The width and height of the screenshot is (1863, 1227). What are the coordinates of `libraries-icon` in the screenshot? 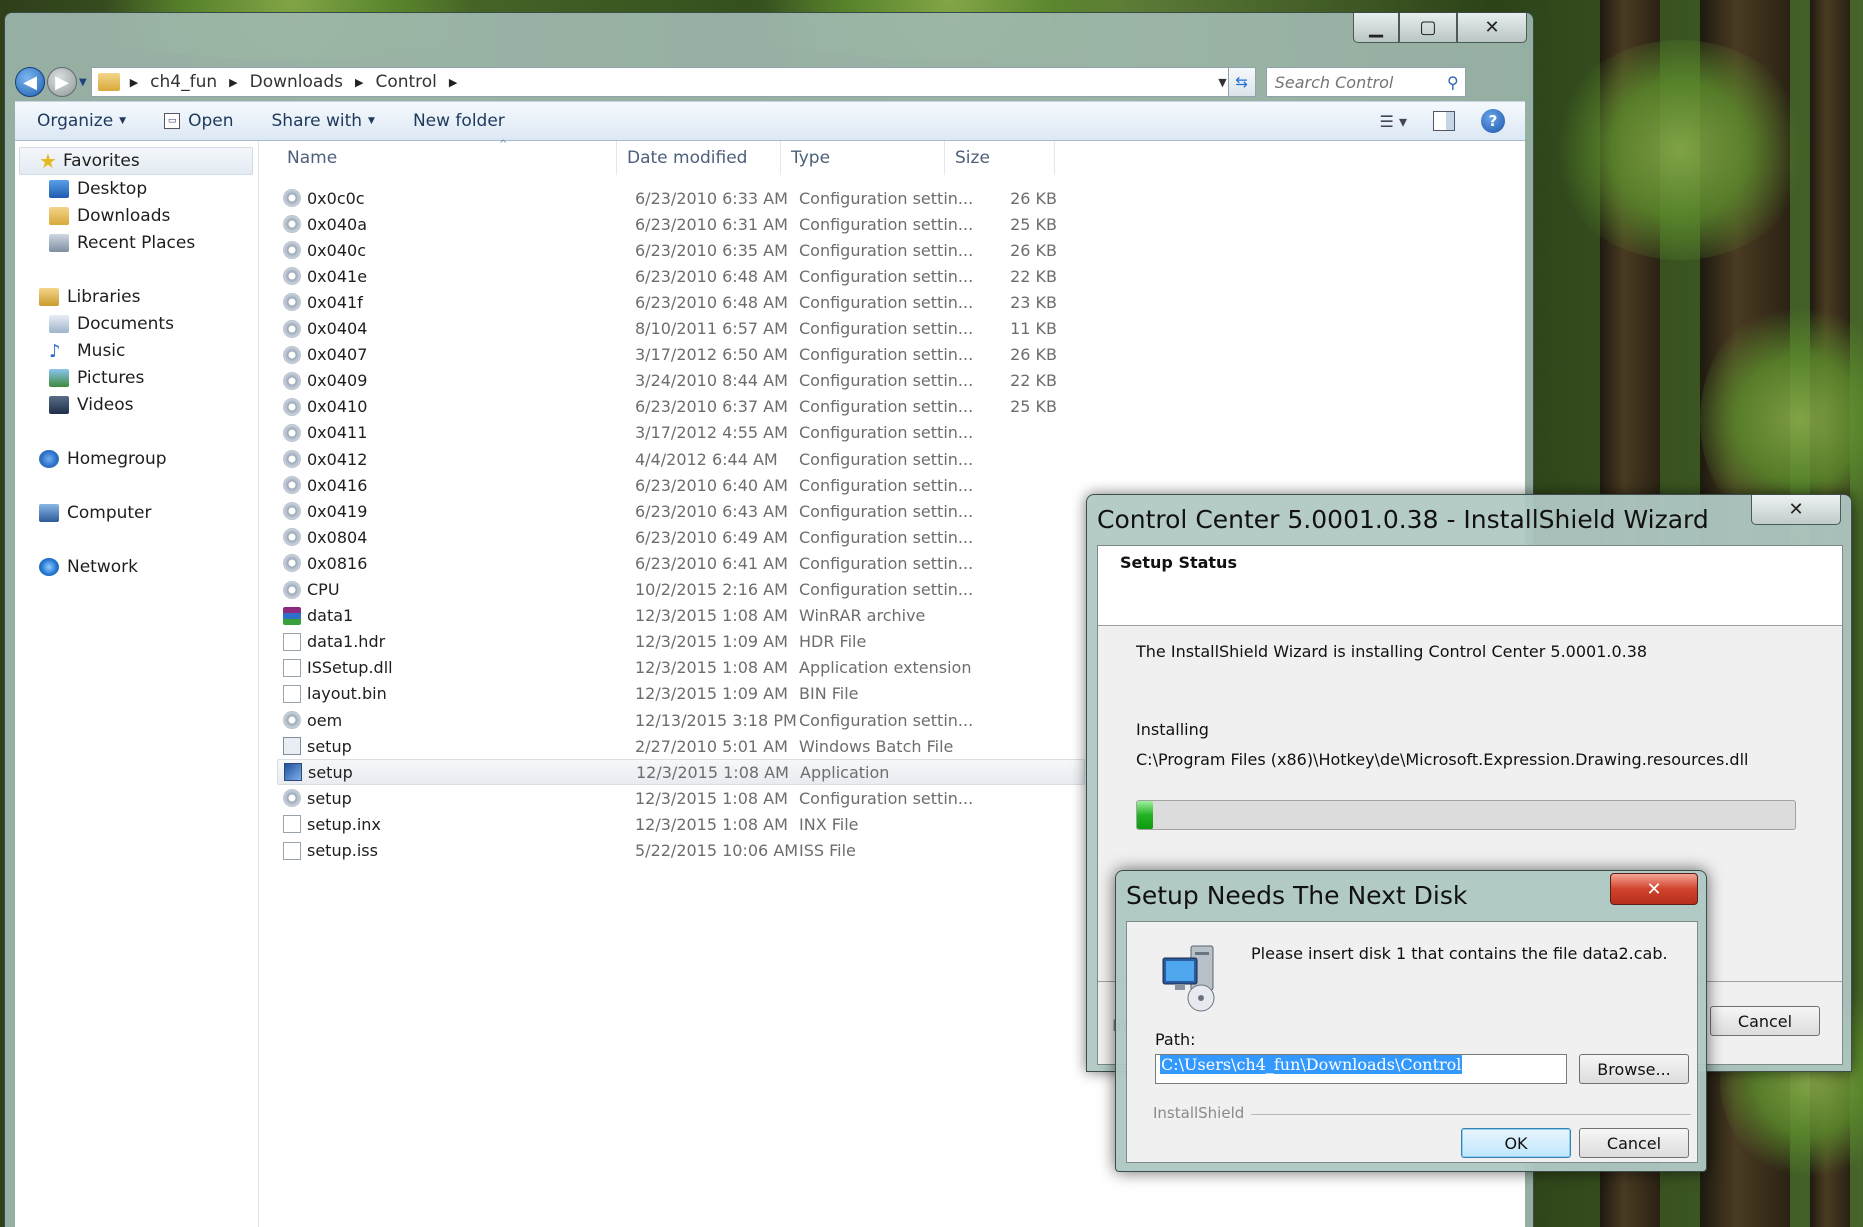 It's located at (49, 297).